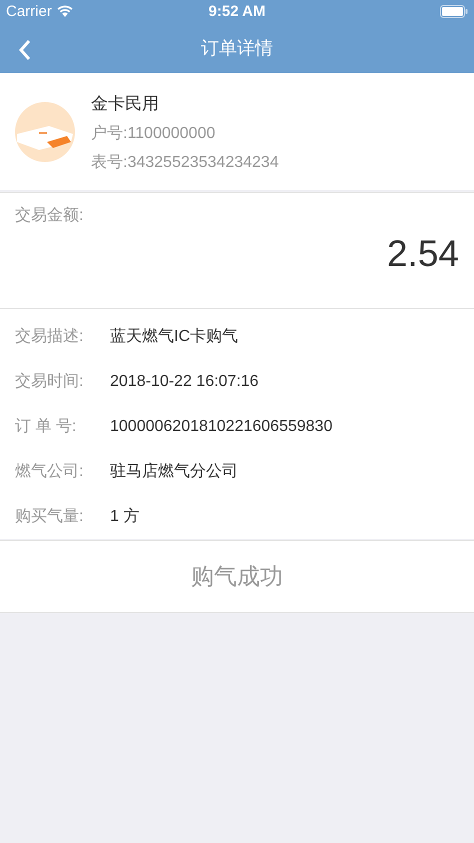 The height and width of the screenshot is (843, 474). I want to click on detail-value: 蓝天燃气IC卡购气, so click(174, 336).